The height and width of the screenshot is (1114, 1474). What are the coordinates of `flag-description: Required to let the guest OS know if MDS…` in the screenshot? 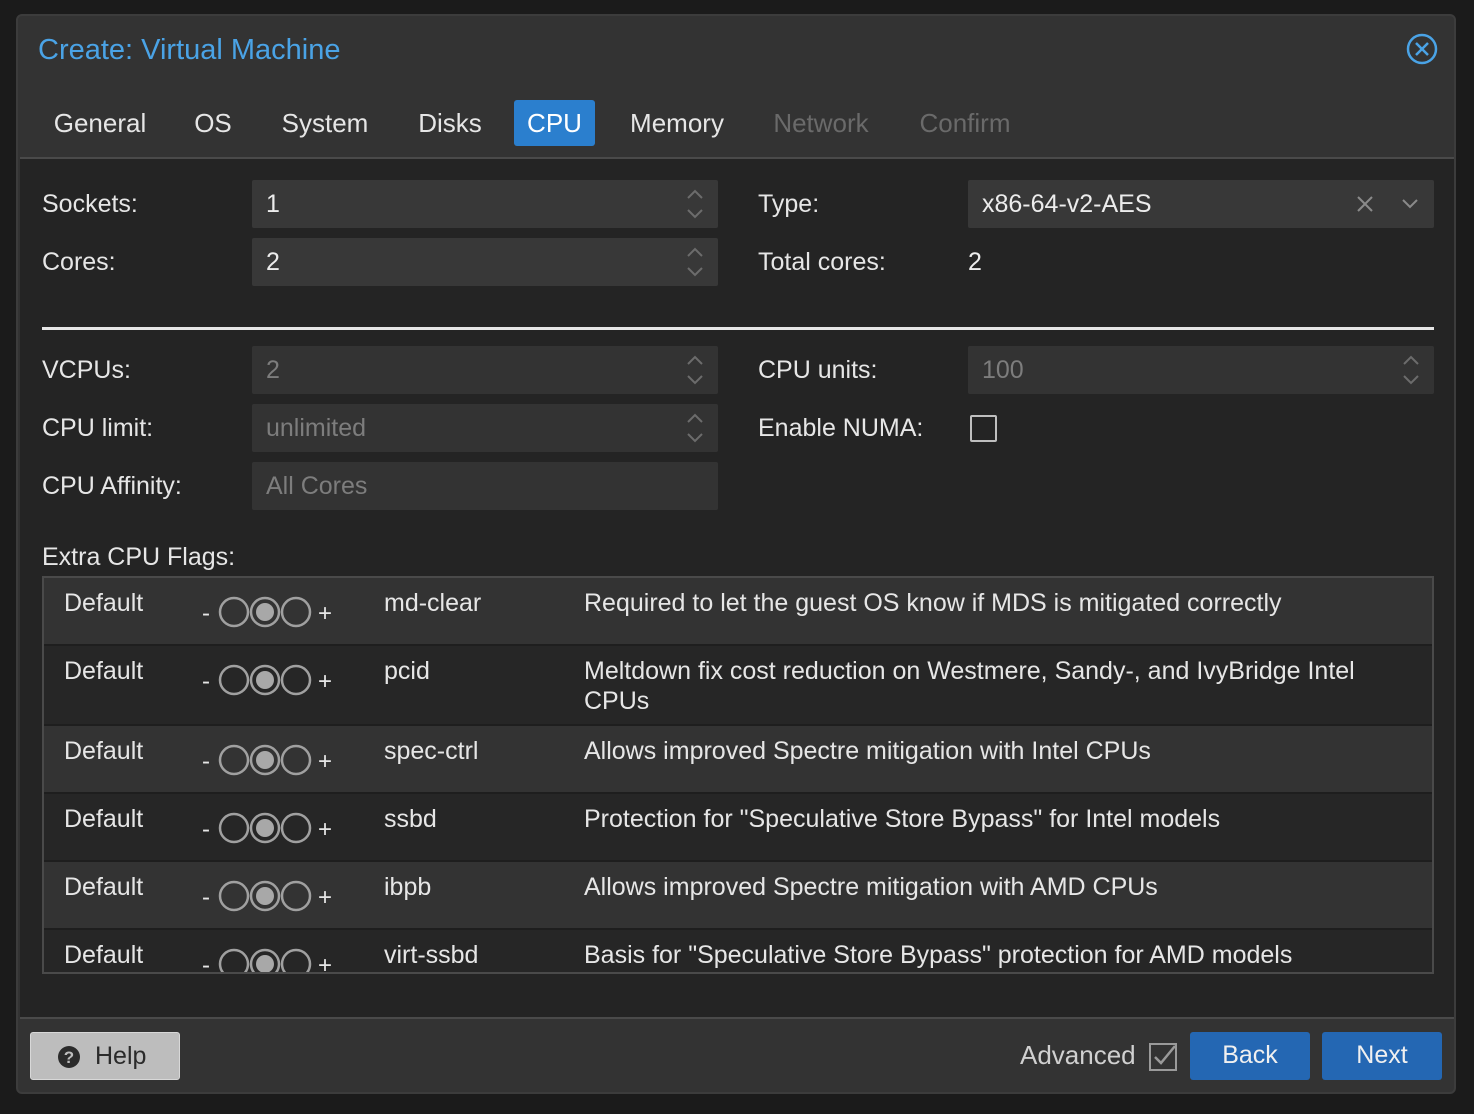 It's located at (933, 603).